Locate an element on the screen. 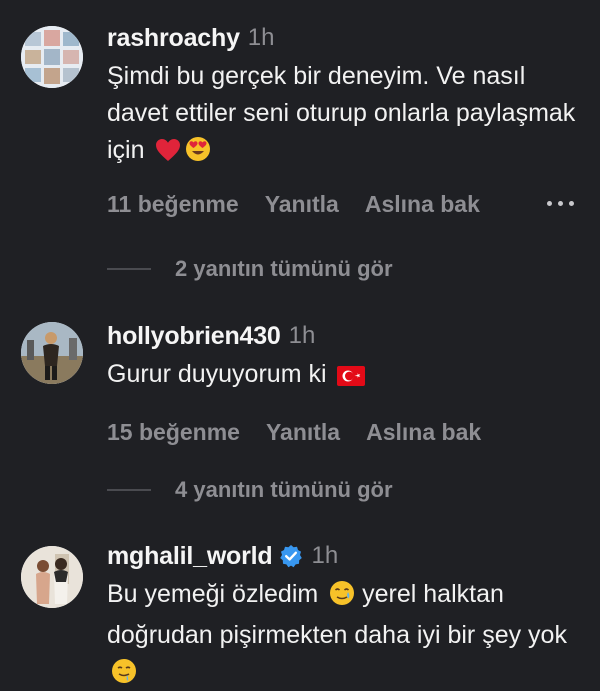 The height and width of the screenshot is (691, 600). drooling-face-icon is located at coordinates (124, 674).